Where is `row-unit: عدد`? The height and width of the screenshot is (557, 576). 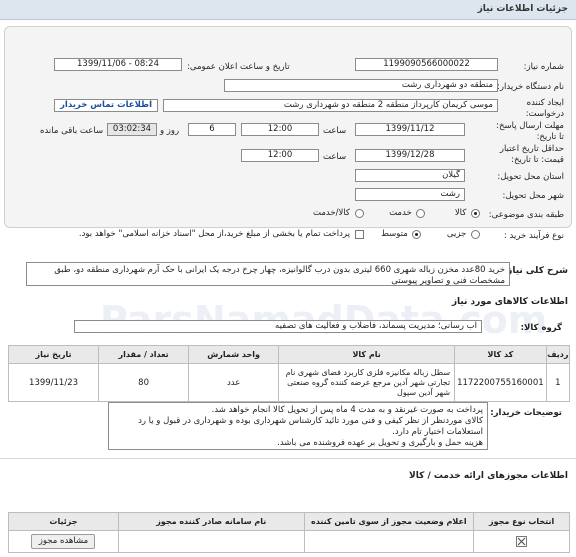 row-unit: عدد is located at coordinates (234, 382).